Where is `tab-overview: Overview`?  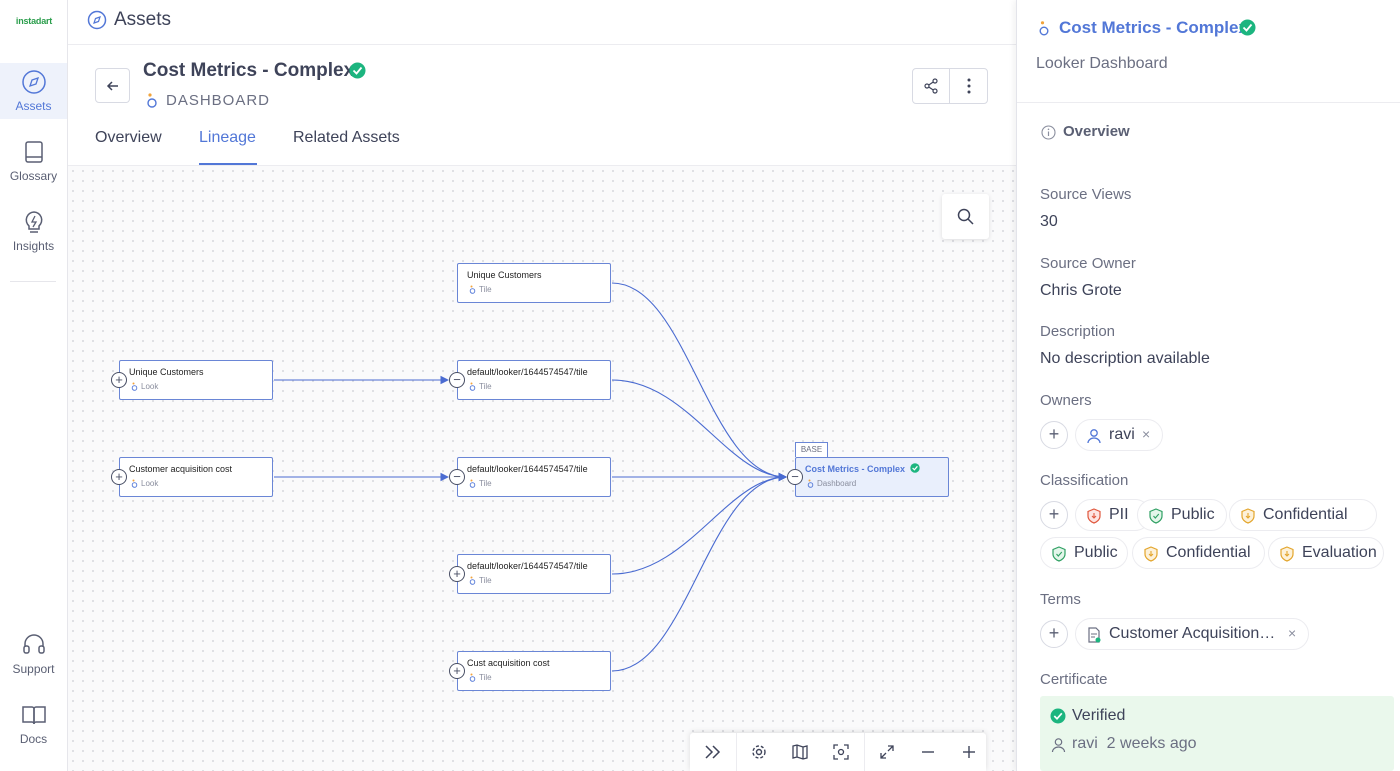 tab-overview: Overview is located at coordinates (128, 138).